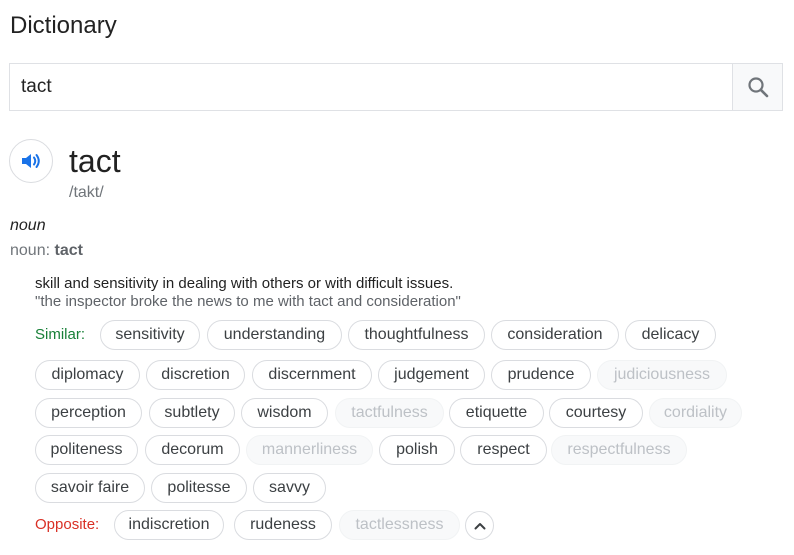 This screenshot has width=794, height=555. What do you see at coordinates (662, 375) in the screenshot?
I see `similar-word-chip: judiciousness` at bounding box center [662, 375].